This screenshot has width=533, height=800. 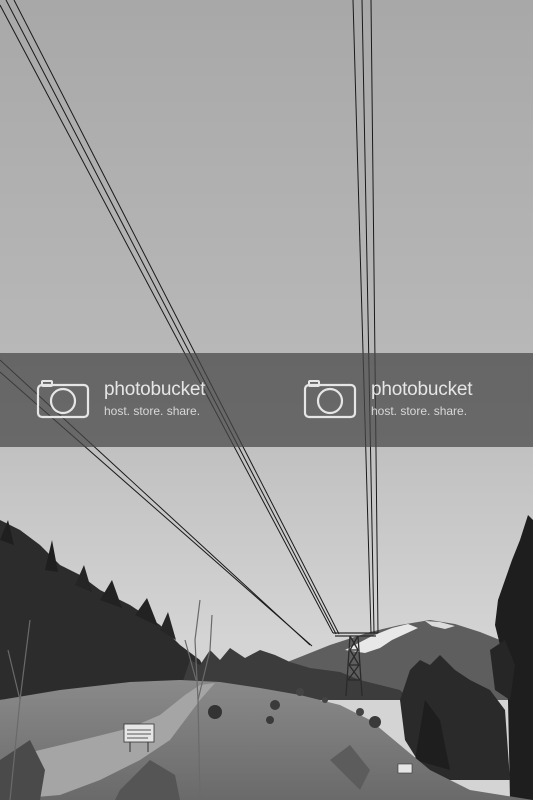 What do you see at coordinates (405, 768) in the screenshot?
I see `small-sign` at bounding box center [405, 768].